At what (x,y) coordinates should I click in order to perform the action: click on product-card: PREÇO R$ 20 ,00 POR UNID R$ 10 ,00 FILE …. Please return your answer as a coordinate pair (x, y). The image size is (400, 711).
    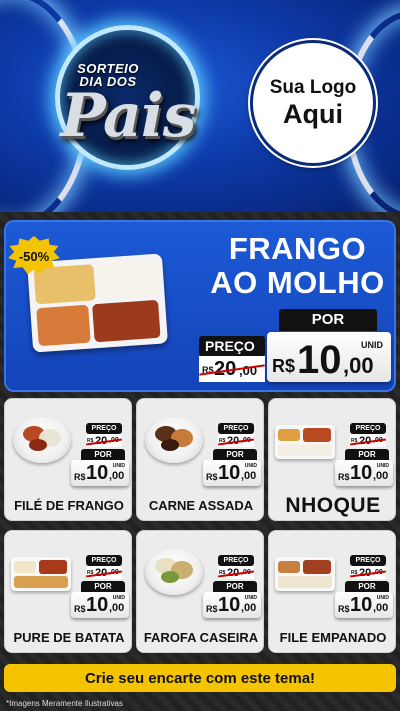
    Looking at the image, I should click on (332, 591).